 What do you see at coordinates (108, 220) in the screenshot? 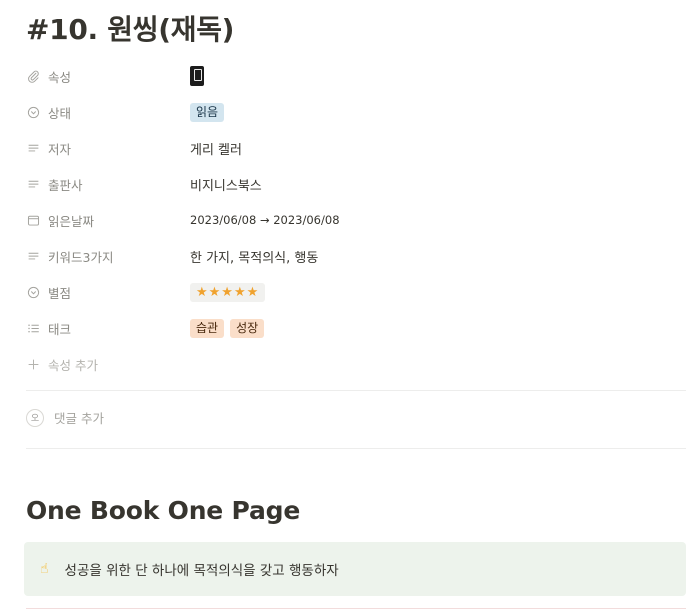
I see `property-label-wrap: 읽은날짜` at bounding box center [108, 220].